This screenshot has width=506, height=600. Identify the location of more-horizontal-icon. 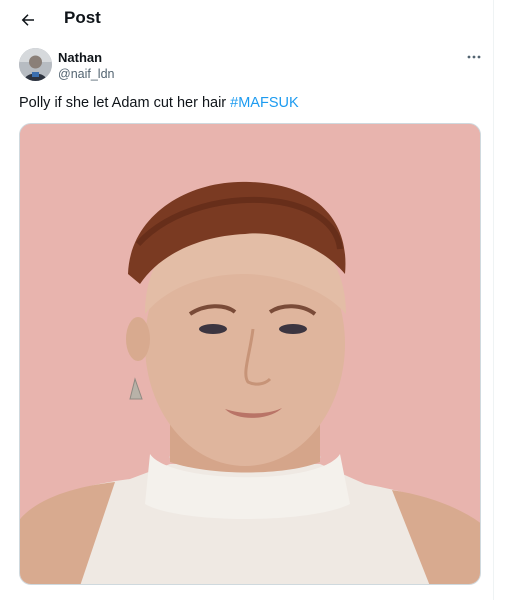
(474, 57).